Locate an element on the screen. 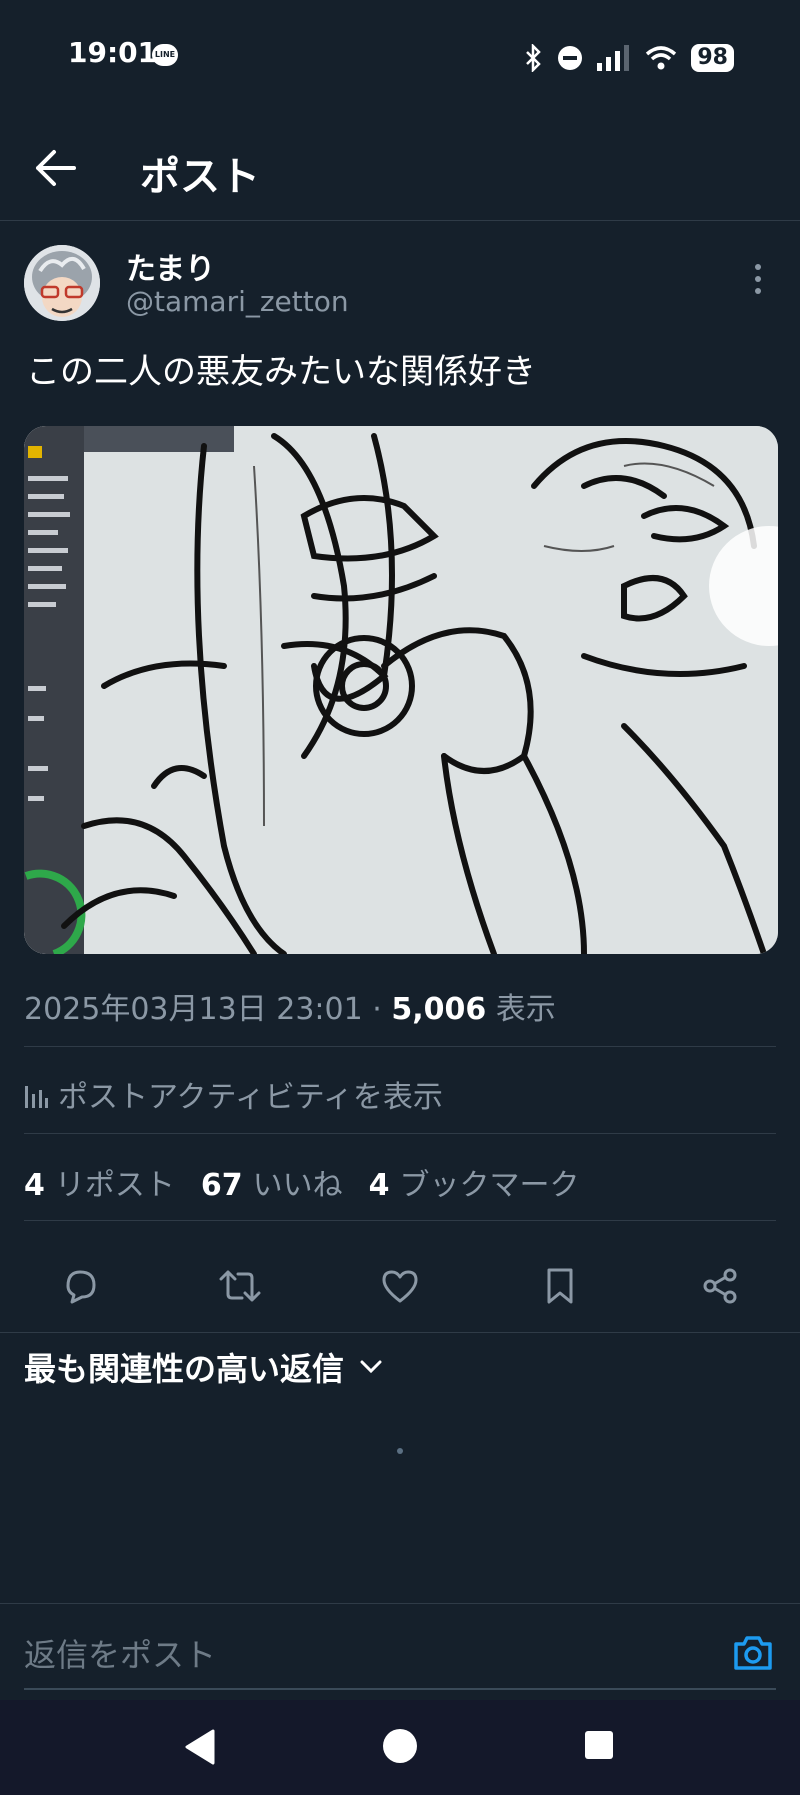 The width and height of the screenshot is (800, 1795). reply-input-underline is located at coordinates (400, 1689).